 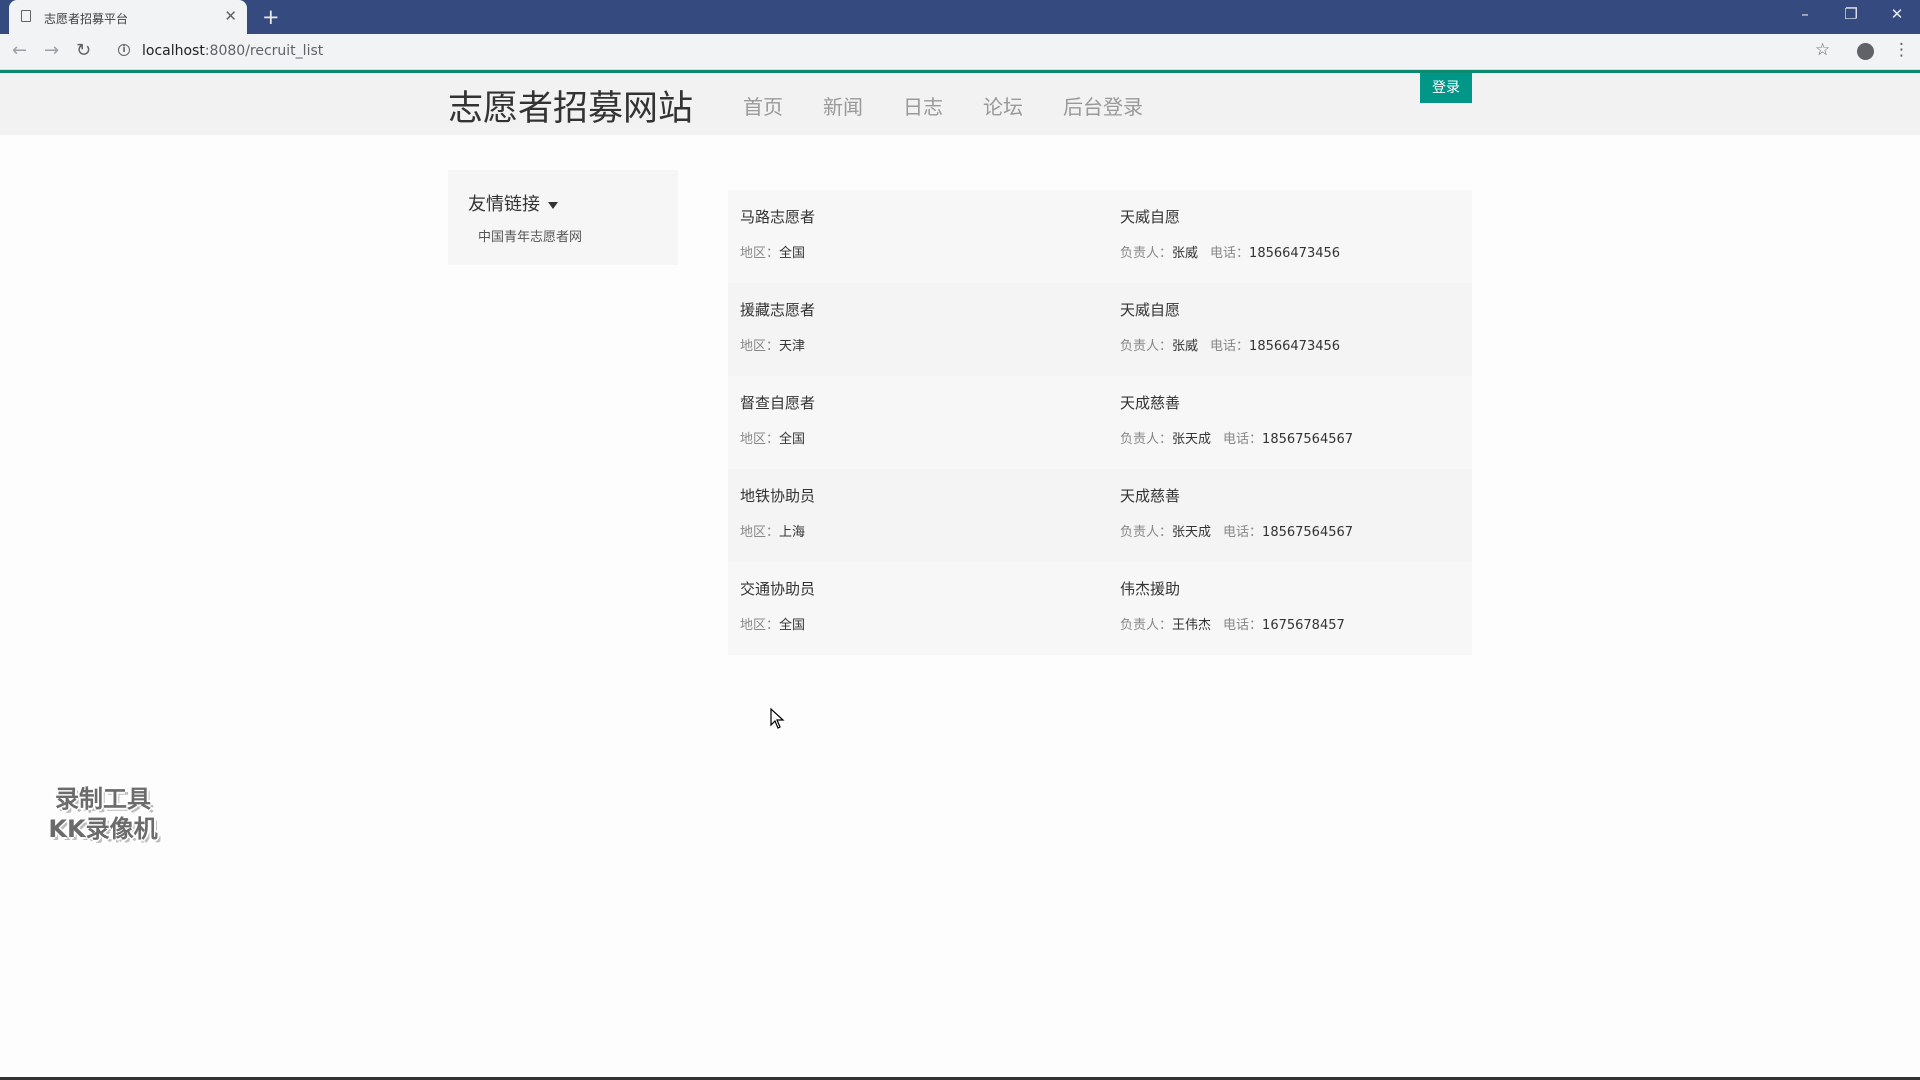 What do you see at coordinates (777, 309) in the screenshot?
I see `recruit-name: 援藏志愿者` at bounding box center [777, 309].